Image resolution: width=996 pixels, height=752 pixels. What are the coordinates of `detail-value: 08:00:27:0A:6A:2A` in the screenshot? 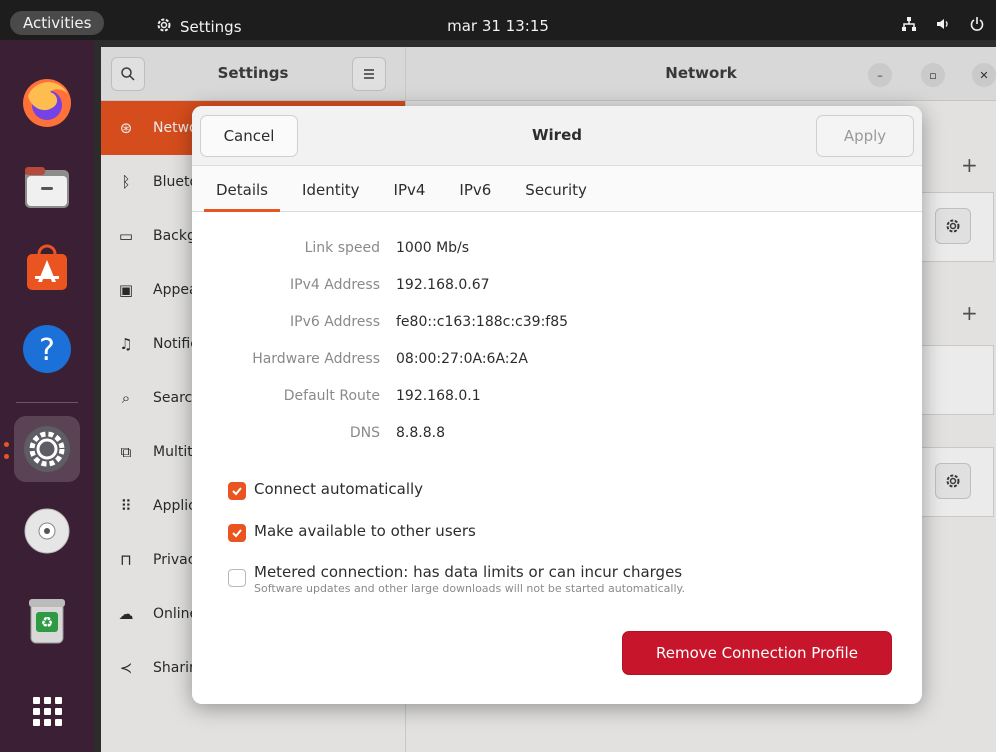 It's located at (462, 359).